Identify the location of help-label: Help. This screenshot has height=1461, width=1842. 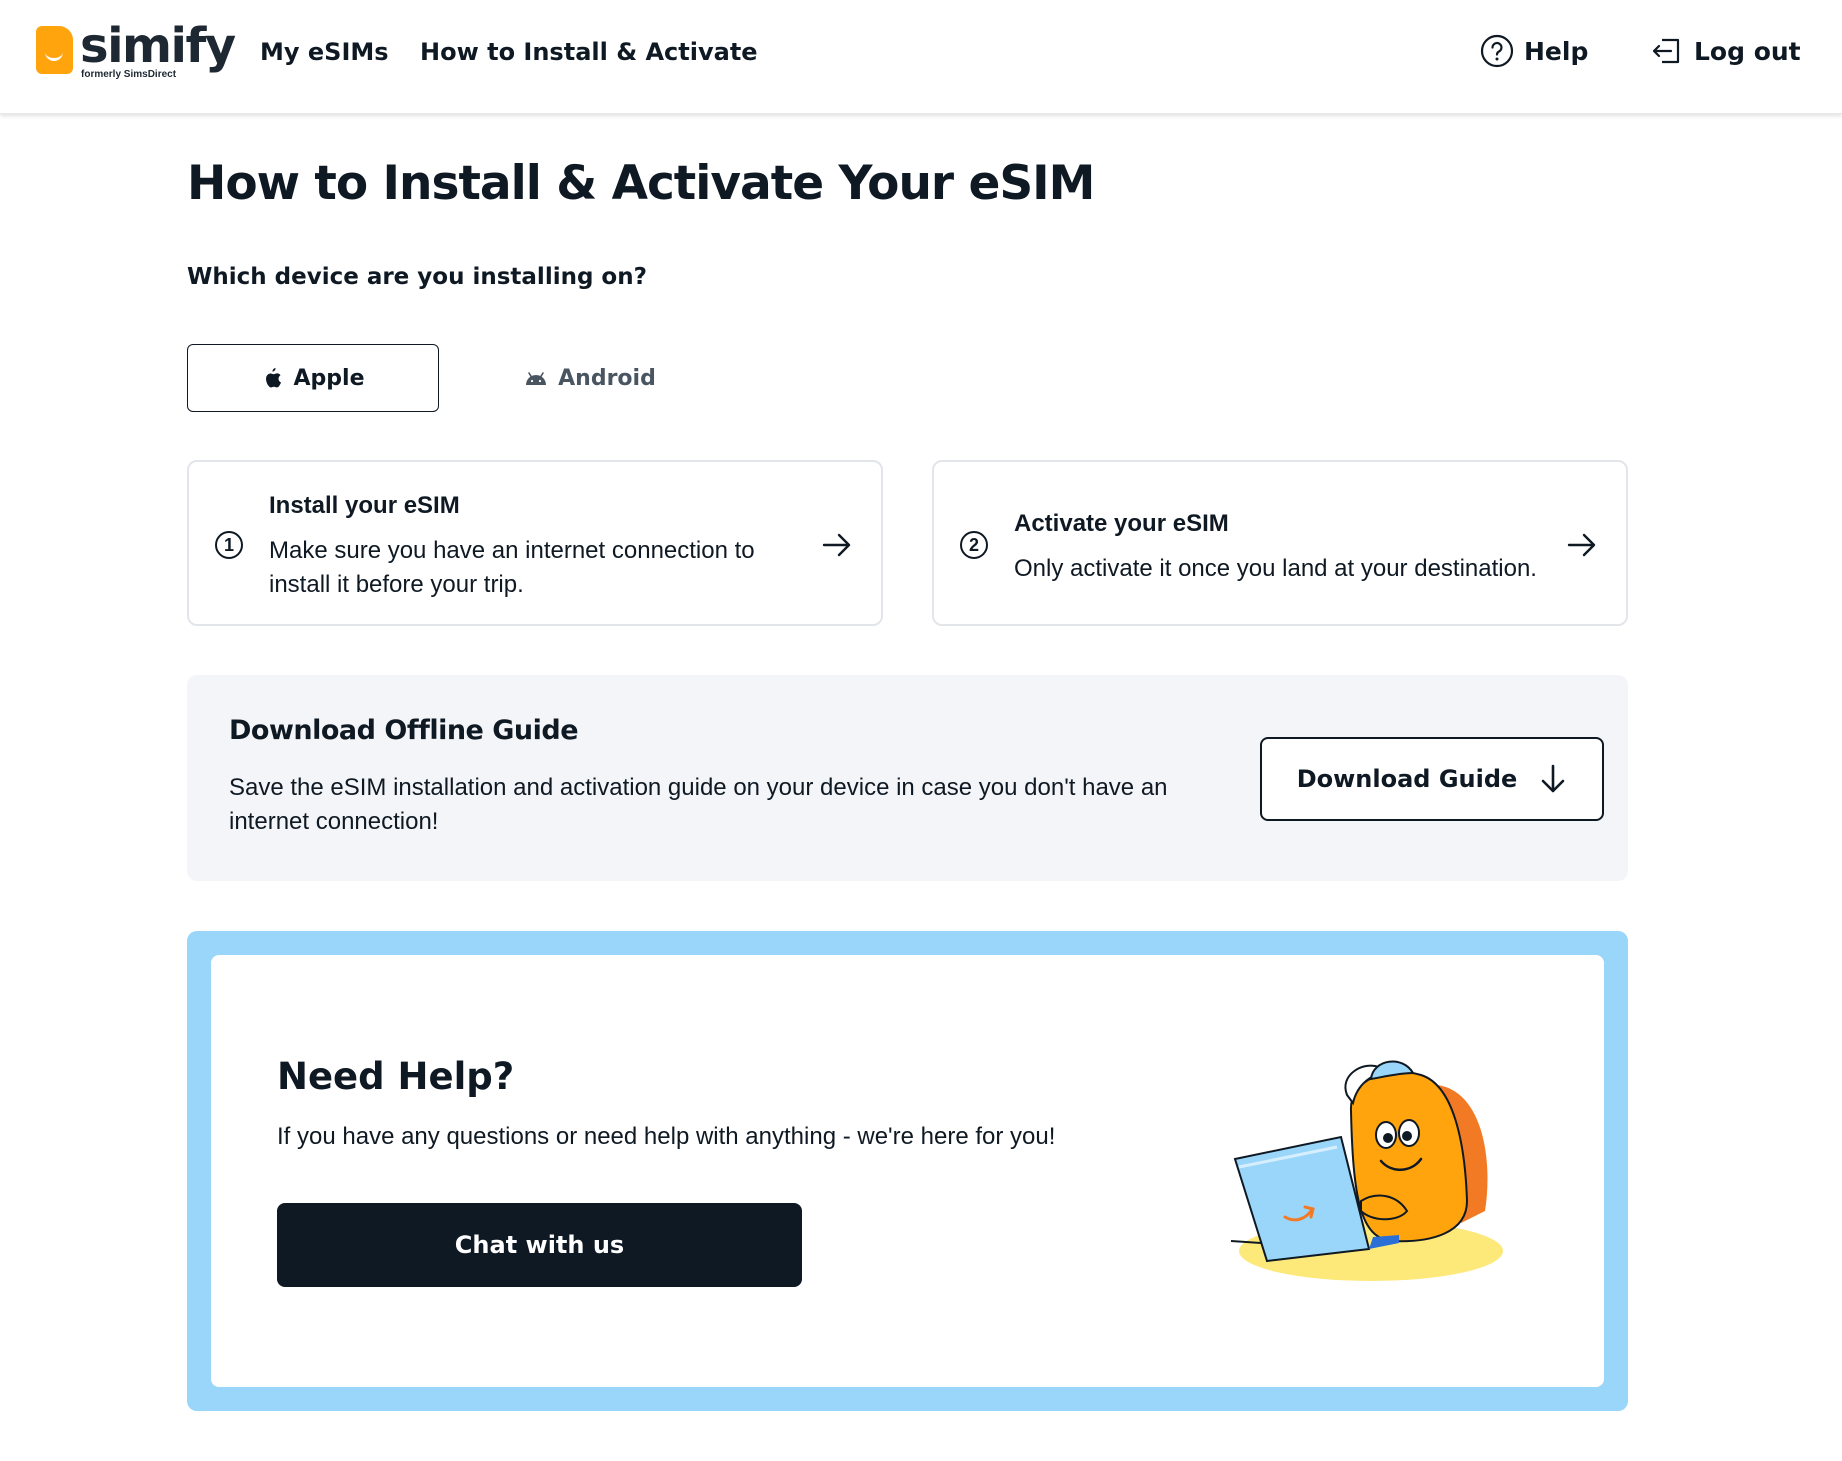
(1556, 51).